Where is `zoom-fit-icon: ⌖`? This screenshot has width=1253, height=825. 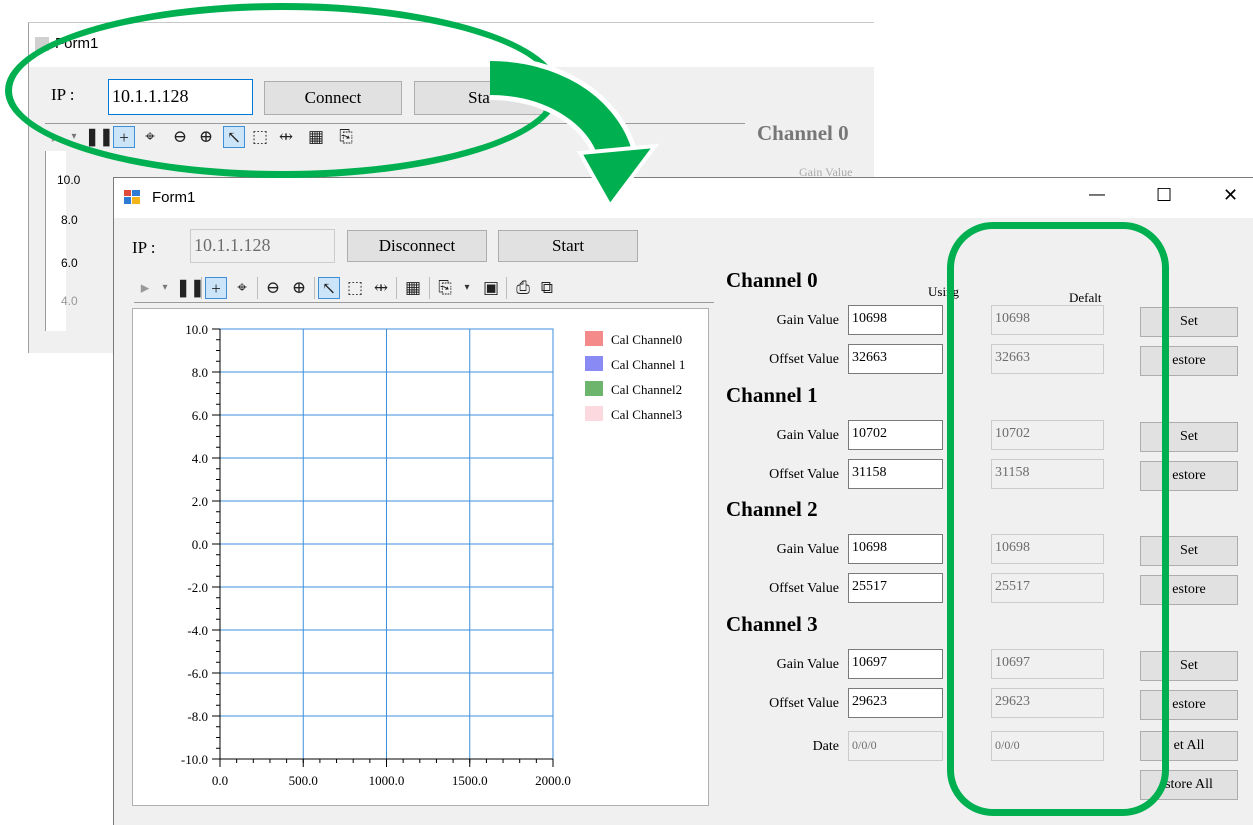 zoom-fit-icon: ⌖ is located at coordinates (242, 288).